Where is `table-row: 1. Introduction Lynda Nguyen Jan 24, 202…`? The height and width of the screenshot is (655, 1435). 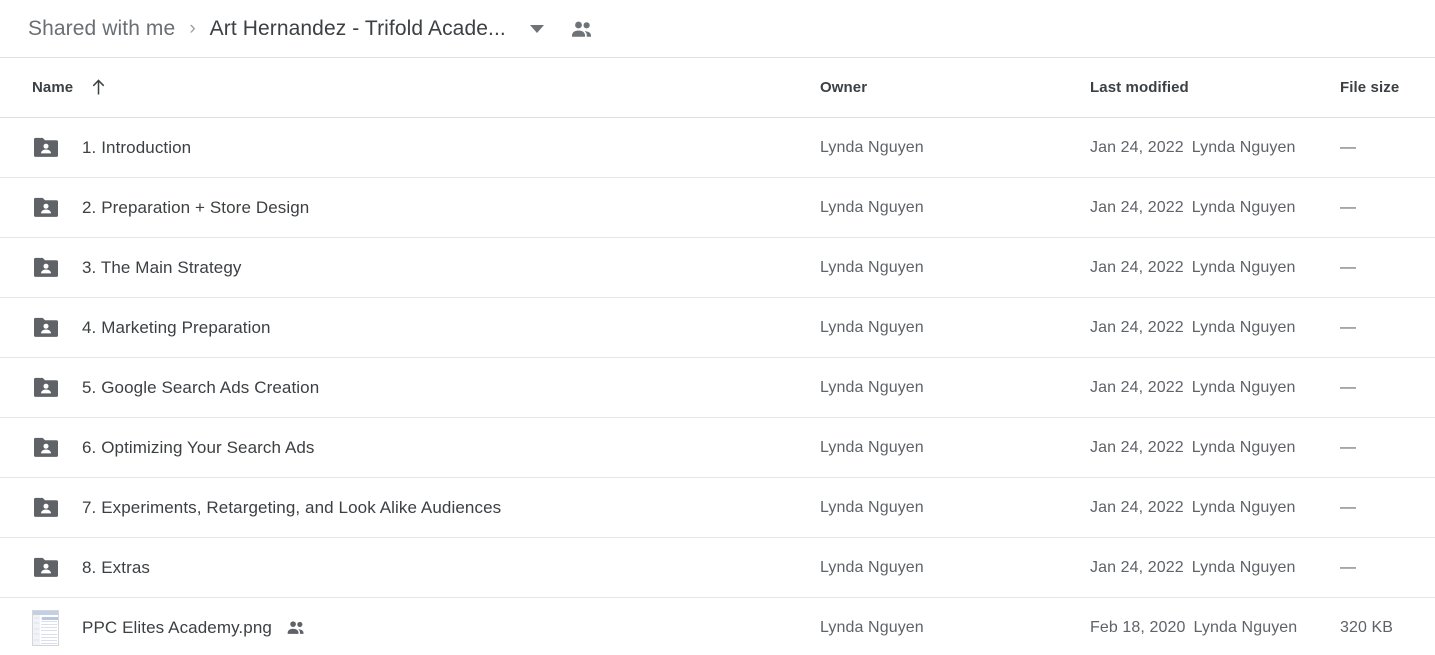 table-row: 1. Introduction Lynda Nguyen Jan 24, 202… is located at coordinates (717, 148).